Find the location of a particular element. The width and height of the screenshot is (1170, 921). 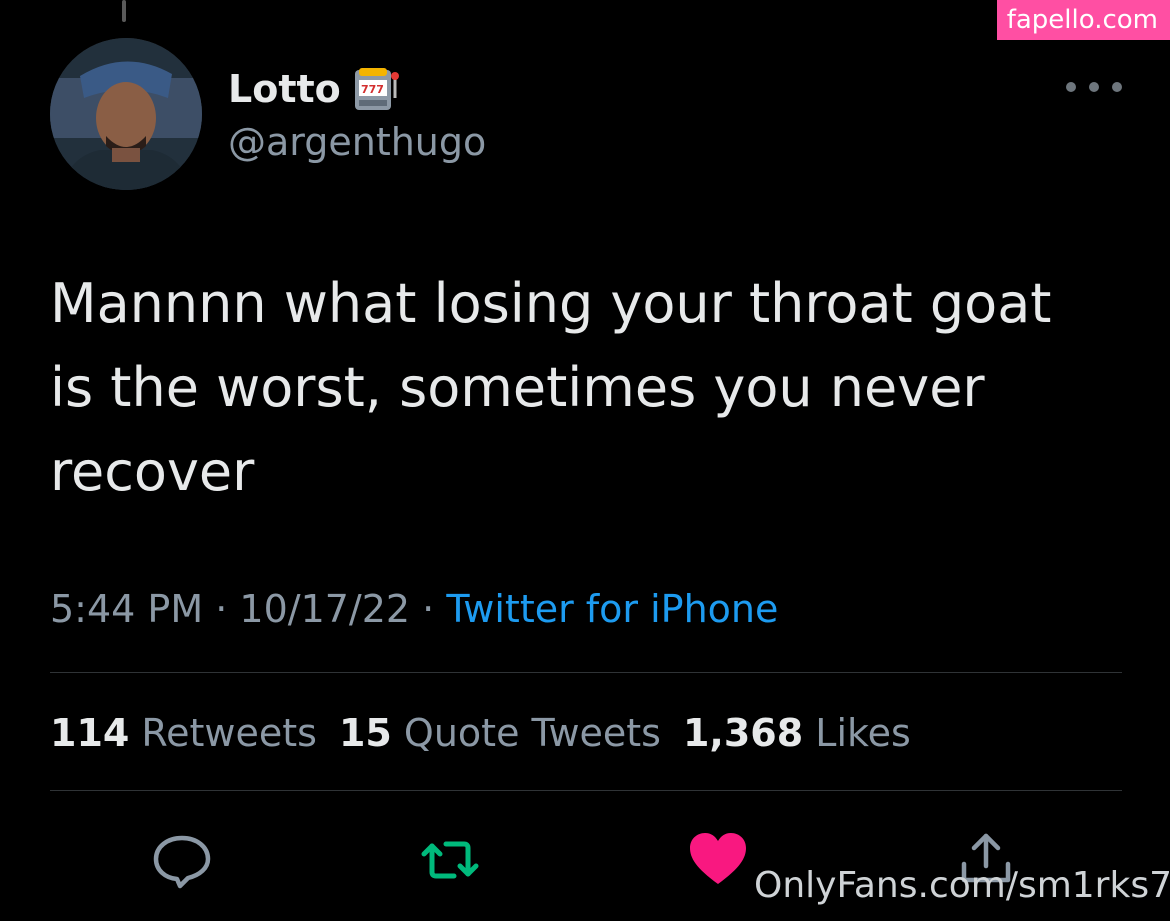

more-options-icon is located at coordinates (1094, 87).